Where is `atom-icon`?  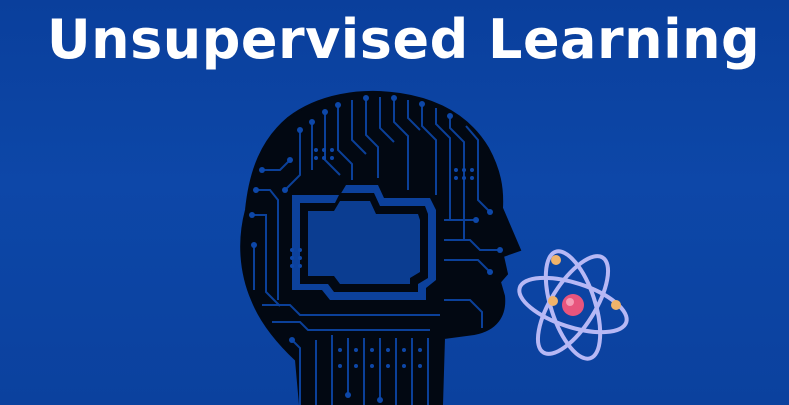
atom-icon is located at coordinates (573, 305).